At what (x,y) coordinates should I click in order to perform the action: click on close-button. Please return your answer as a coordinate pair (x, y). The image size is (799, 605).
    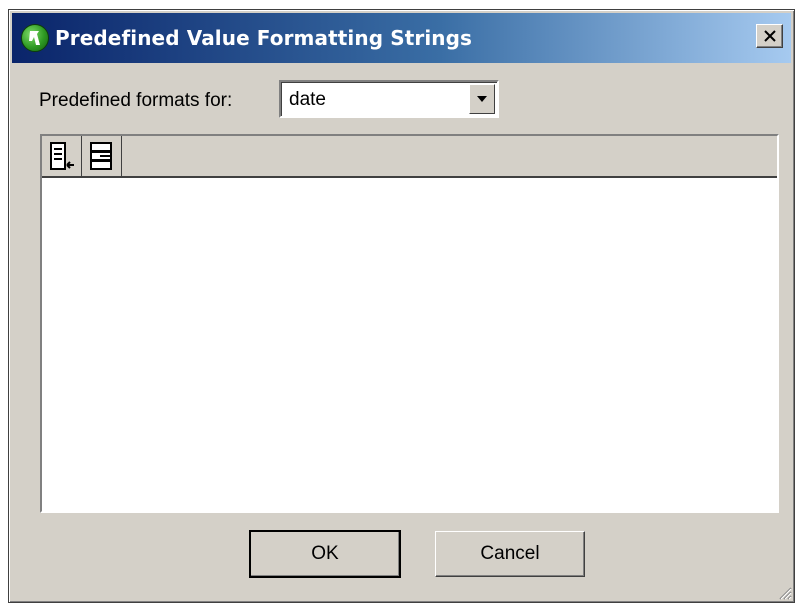
    Looking at the image, I should click on (769, 36).